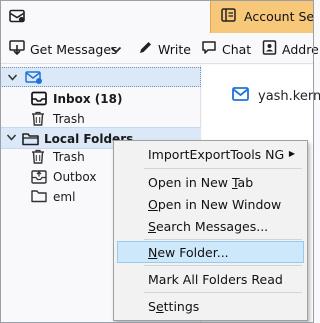 This screenshot has width=320, height=323. Describe the element at coordinates (245, 182) in the screenshot. I see `label-part: ab` at that location.